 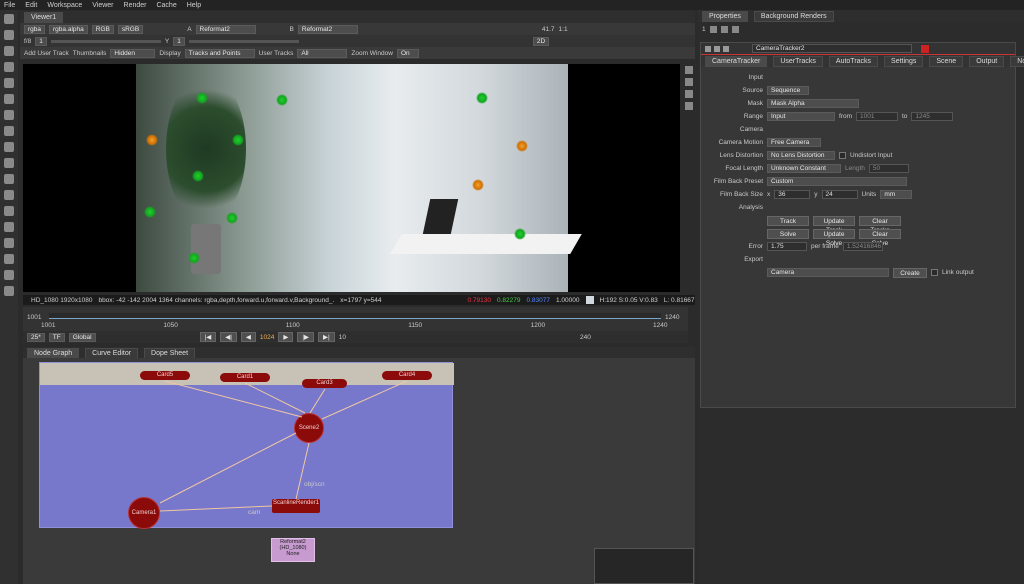 What do you see at coordinates (112, 353) in the screenshot?
I see `tab-curve-editor: Curve Editor` at bounding box center [112, 353].